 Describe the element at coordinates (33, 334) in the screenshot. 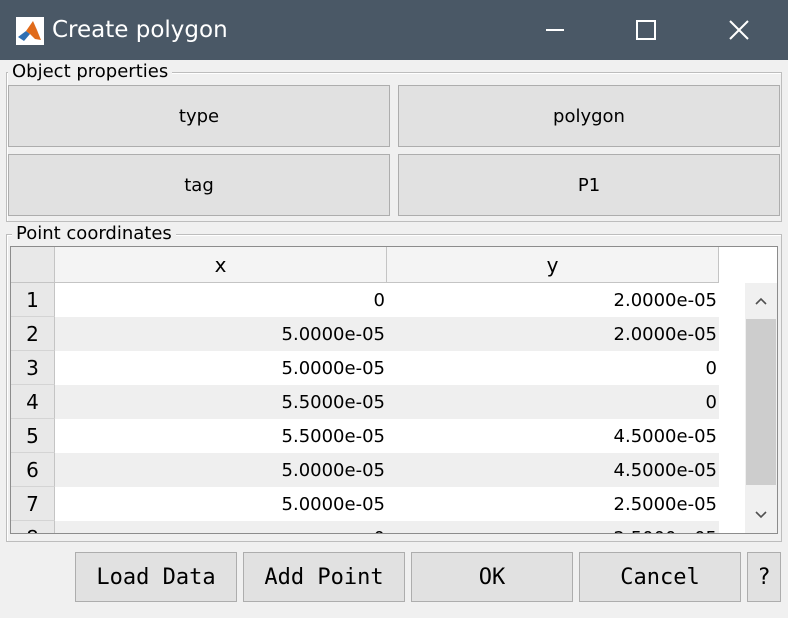

I see `row-header: 2` at that location.